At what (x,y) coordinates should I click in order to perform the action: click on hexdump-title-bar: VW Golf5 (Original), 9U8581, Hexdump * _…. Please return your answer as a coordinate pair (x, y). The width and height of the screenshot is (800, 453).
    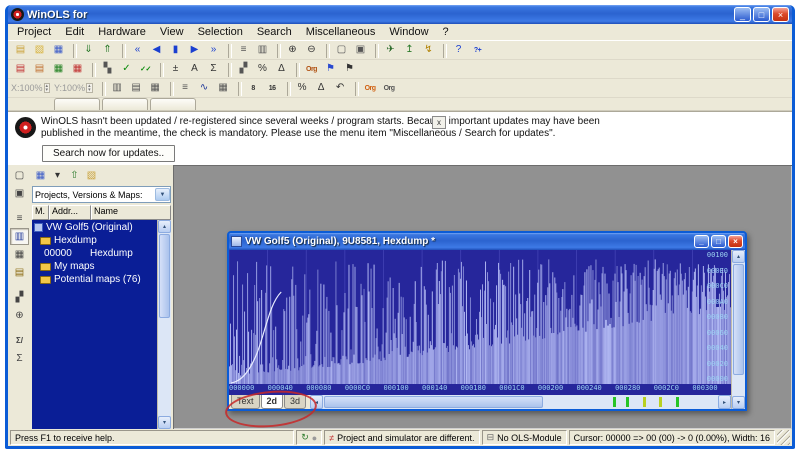
    Looking at the image, I should click on (487, 241).